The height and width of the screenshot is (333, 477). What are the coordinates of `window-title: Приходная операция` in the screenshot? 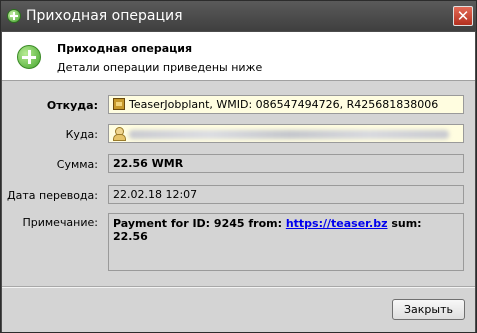 It's located at (104, 16).